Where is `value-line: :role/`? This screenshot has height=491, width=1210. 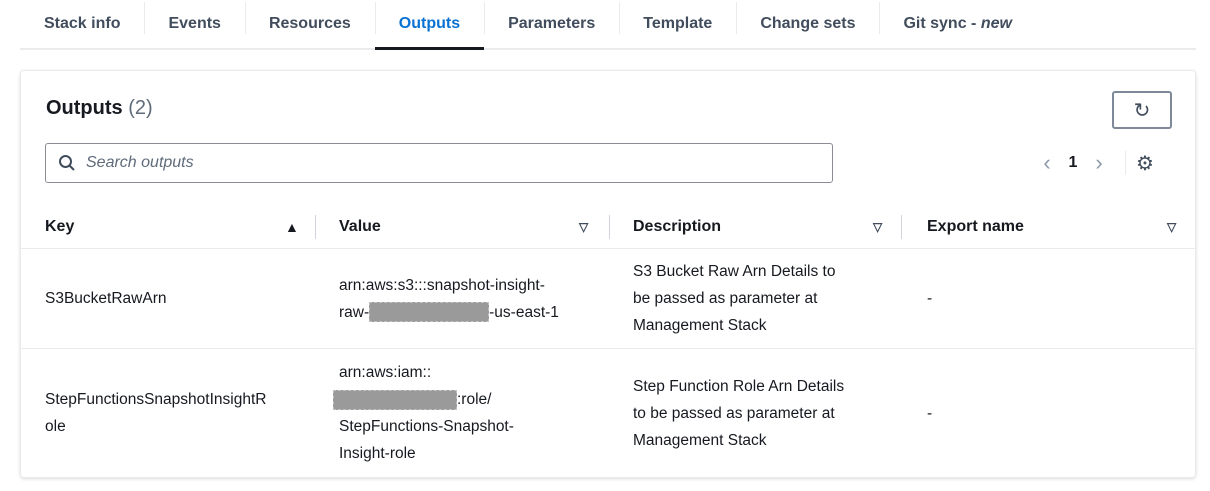 value-line: :role/ is located at coordinates (474, 399).